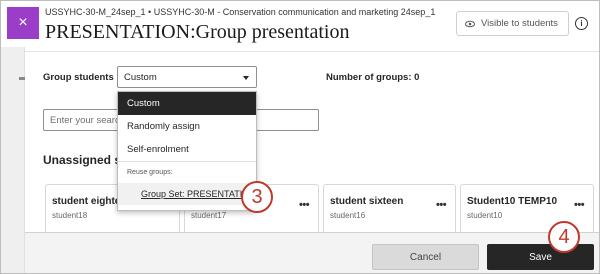  Describe the element at coordinates (512, 201) in the screenshot. I see `student-name: Student10 TEMP10` at that location.